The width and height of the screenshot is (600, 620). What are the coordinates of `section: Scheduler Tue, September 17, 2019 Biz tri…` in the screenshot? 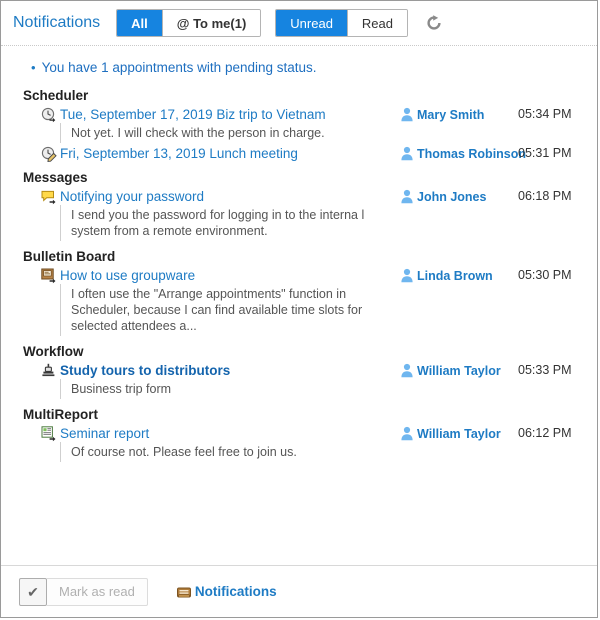 It's located at (304, 125).